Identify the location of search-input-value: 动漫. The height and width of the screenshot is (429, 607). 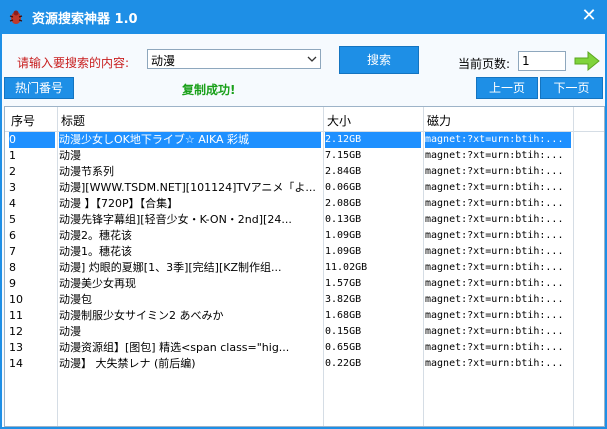
(163, 61).